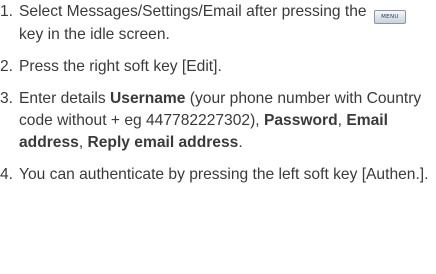  Describe the element at coordinates (7, 98) in the screenshot. I see `step-number: 3.` at that location.